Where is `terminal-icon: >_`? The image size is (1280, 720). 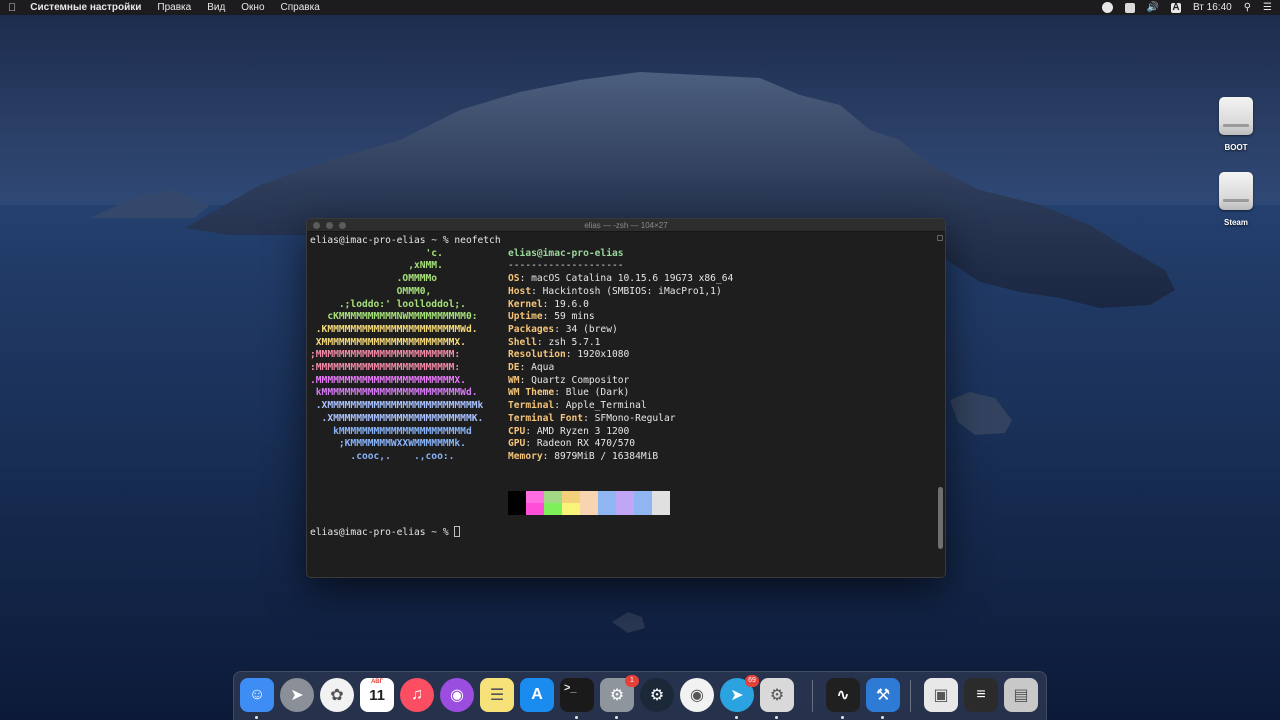
terminal-icon: >_ is located at coordinates (577, 695).